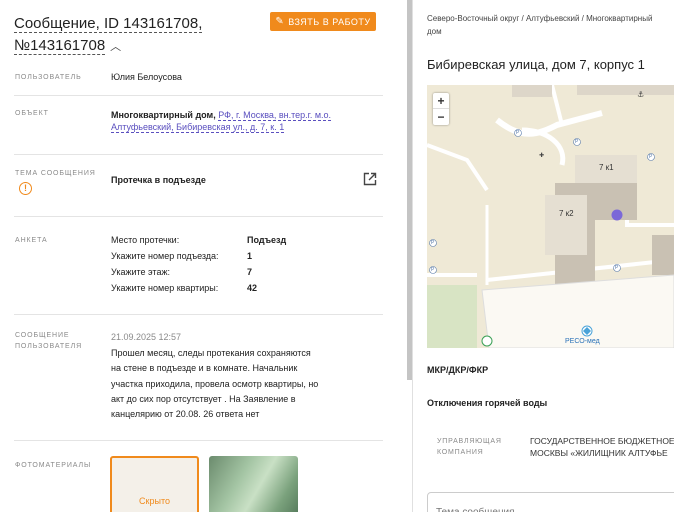  I want to click on management-value-line: МОСКВЫ «ЖИЛИЩНИК АЛТУФЬЕ, so click(599, 453).